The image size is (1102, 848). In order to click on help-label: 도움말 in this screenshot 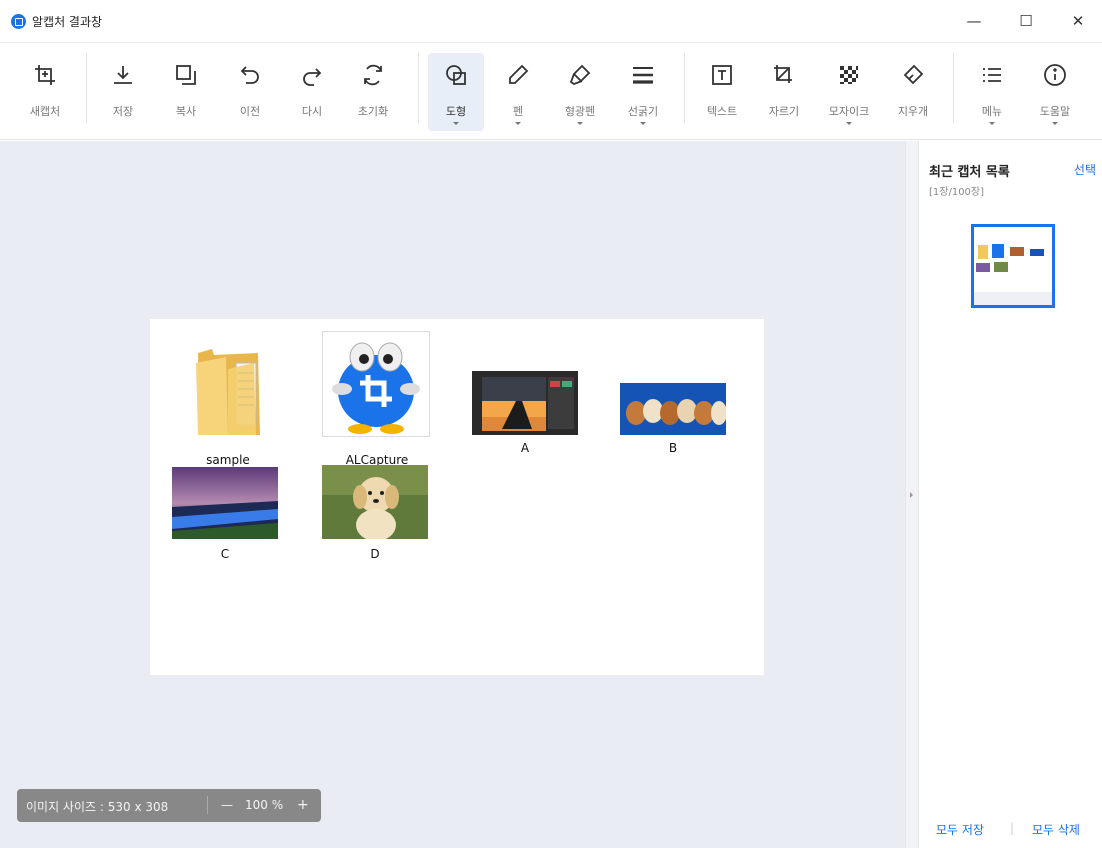, I will do `click(1055, 111)`.